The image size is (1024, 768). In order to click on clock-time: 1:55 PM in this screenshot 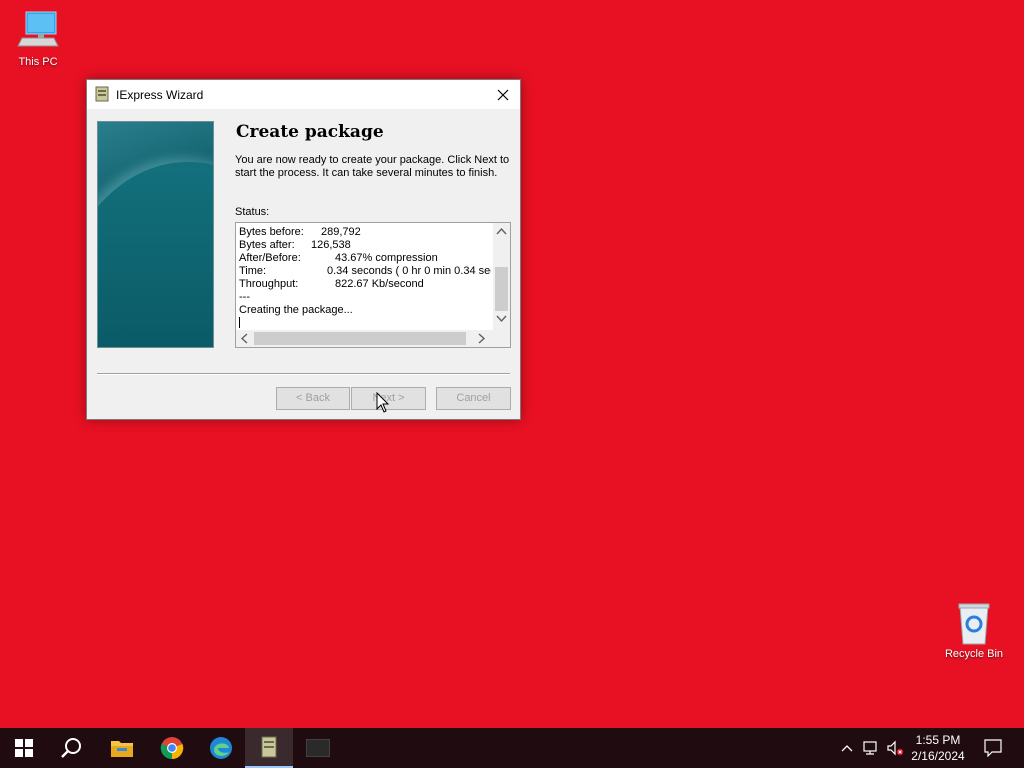, I will do `click(938, 740)`.